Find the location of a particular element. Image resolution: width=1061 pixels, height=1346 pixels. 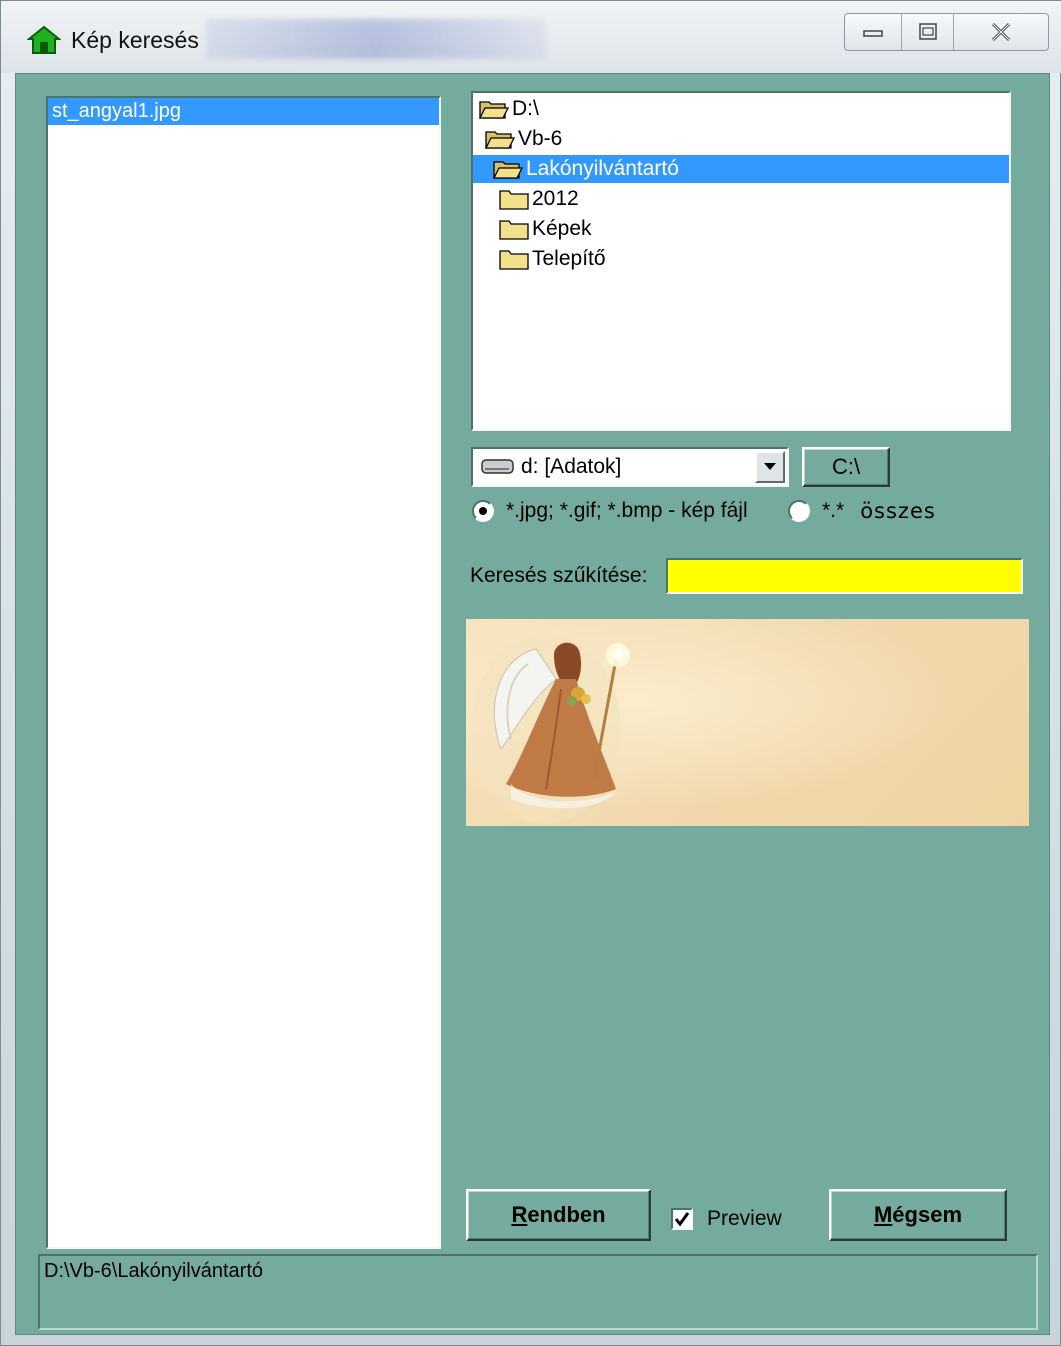

checkbox-box is located at coordinates (682, 1219).